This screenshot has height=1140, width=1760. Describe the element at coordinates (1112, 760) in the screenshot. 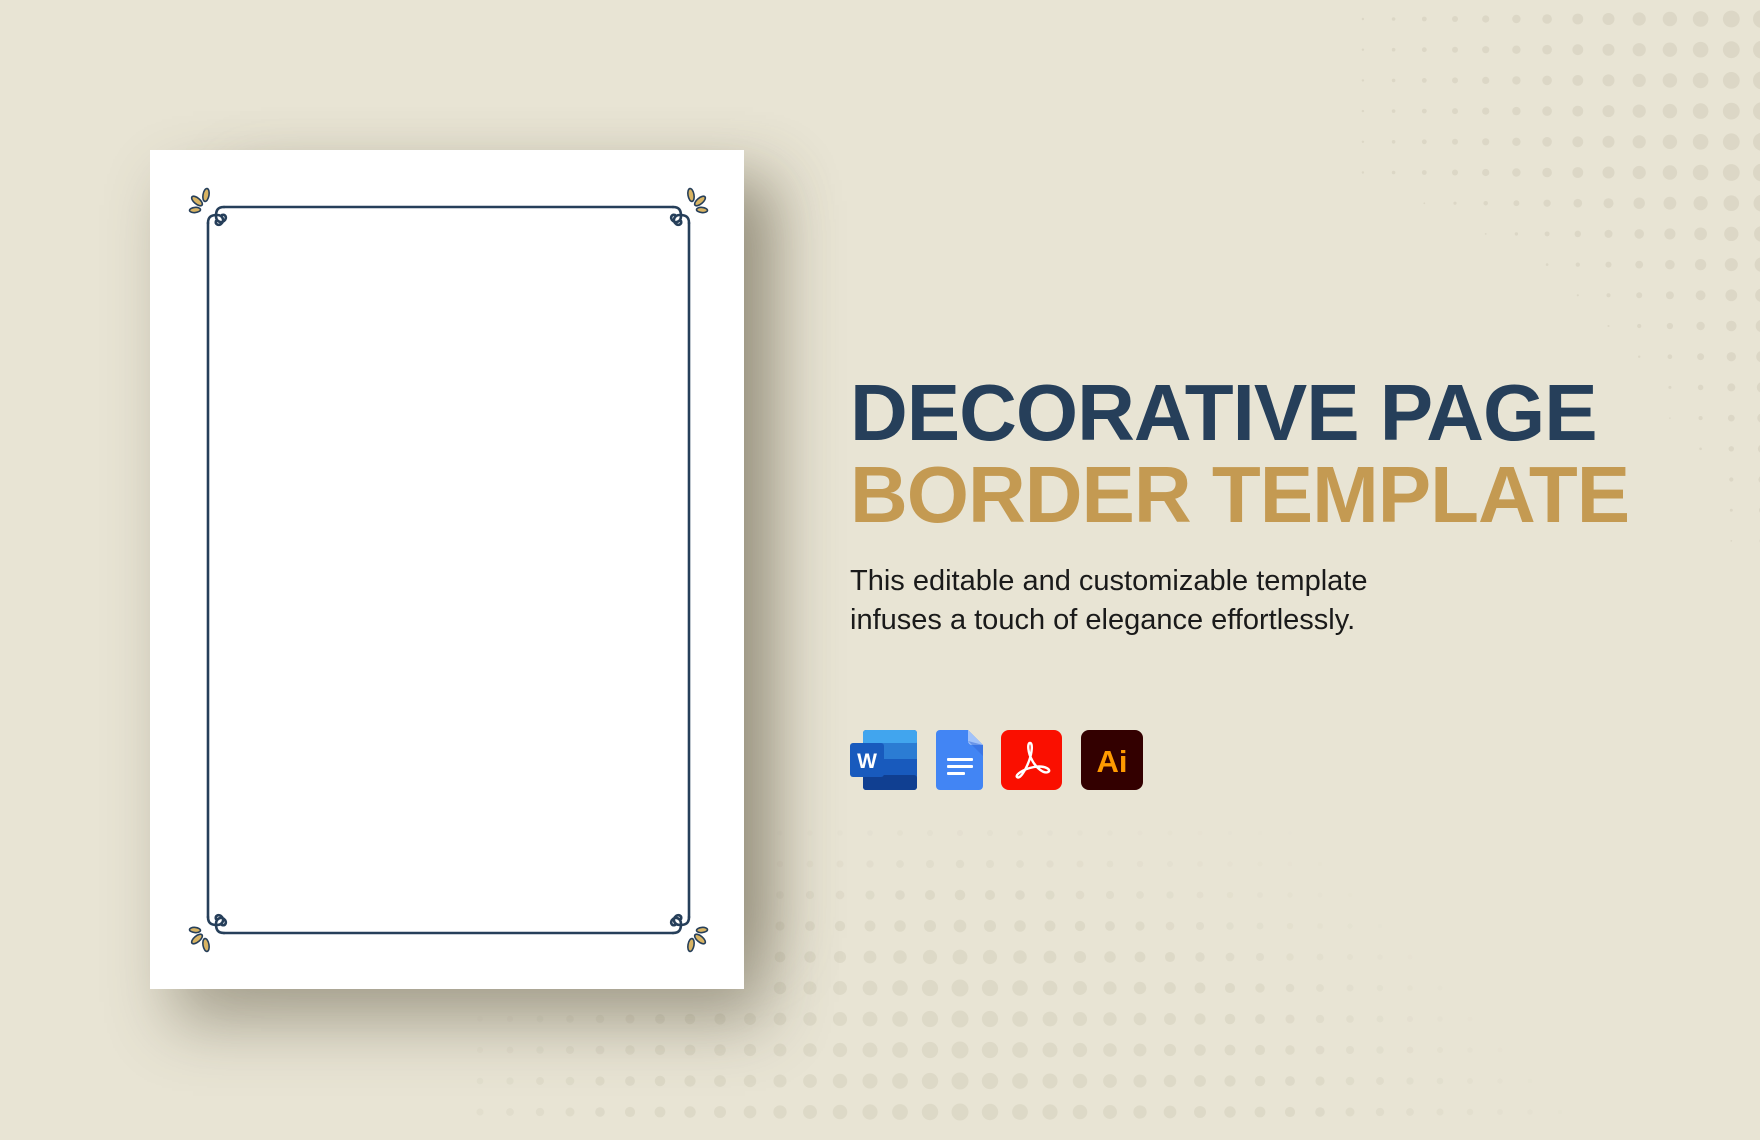

I see `format-illustrator: Ai` at that location.